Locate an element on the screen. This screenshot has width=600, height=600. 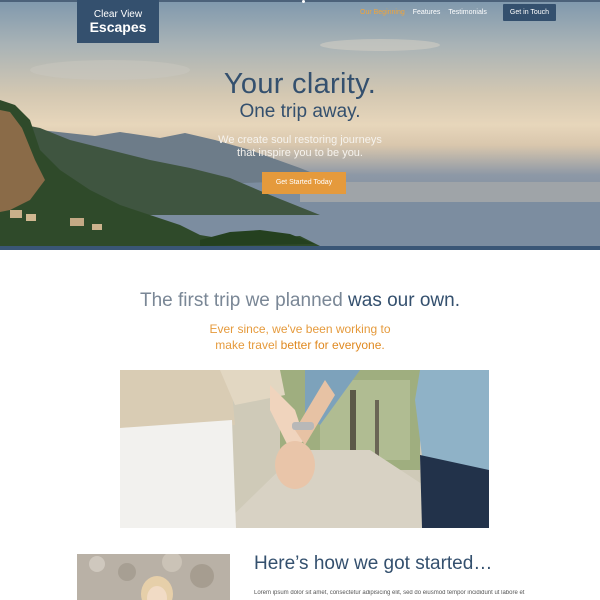
page-indicator-dot is located at coordinates (303, 1).